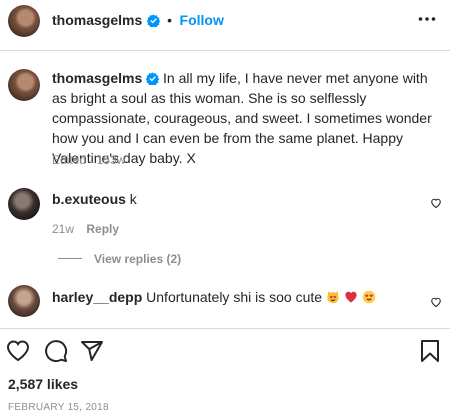  Describe the element at coordinates (137, 259) in the screenshot. I see `view-replies-button: View replies (2)` at that location.